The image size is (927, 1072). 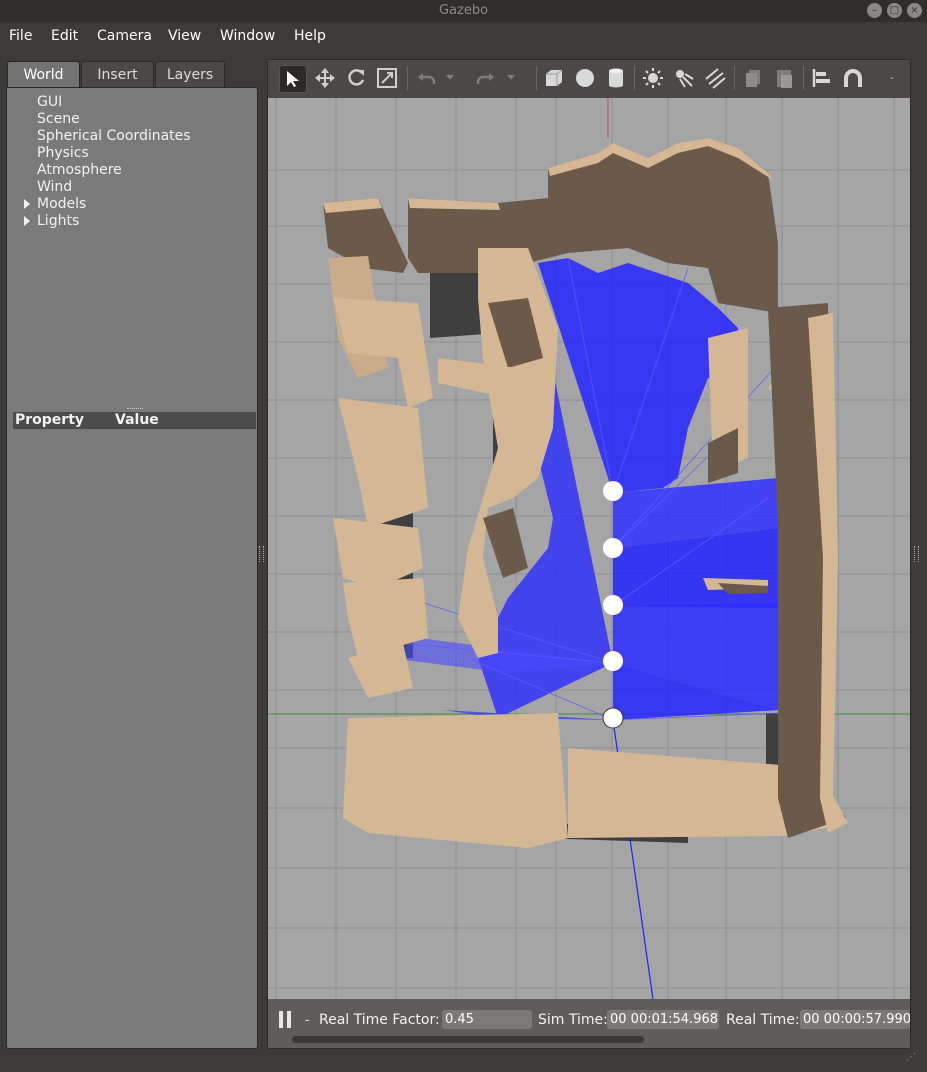 I want to click on scale-icon, so click(x=387, y=78).